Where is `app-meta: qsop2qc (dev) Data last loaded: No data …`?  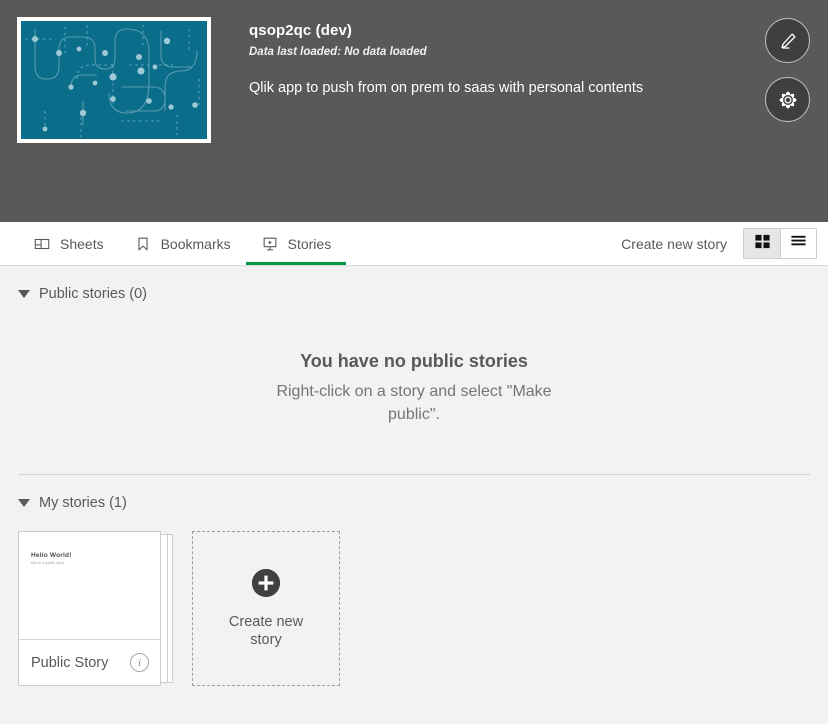
app-meta: qsop2qc (dev) Data last loaded: No data … is located at coordinates (446, 119).